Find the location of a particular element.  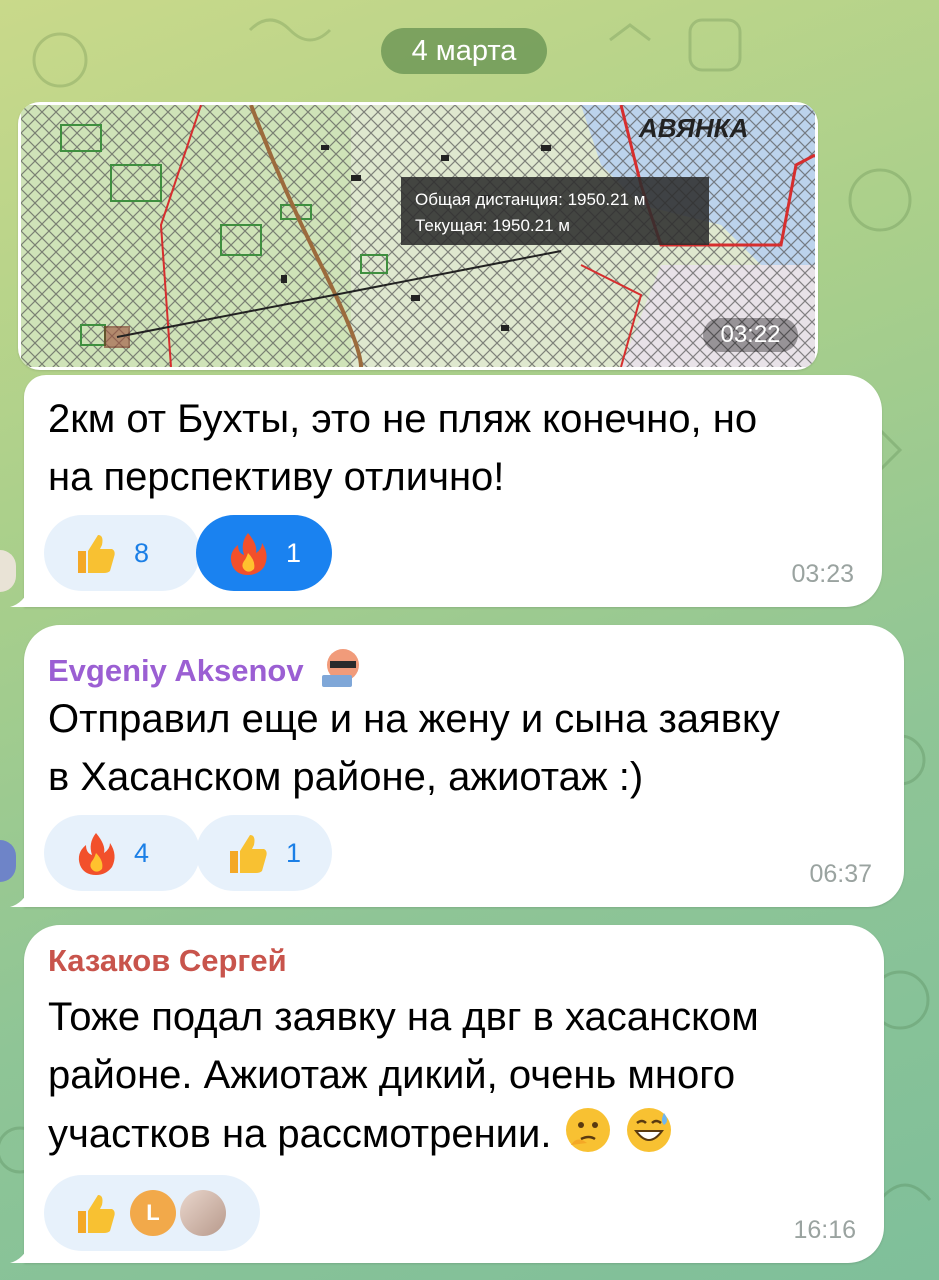

message-text-line: в Хасанском районе, ажиотаж :) is located at coordinates (346, 777).